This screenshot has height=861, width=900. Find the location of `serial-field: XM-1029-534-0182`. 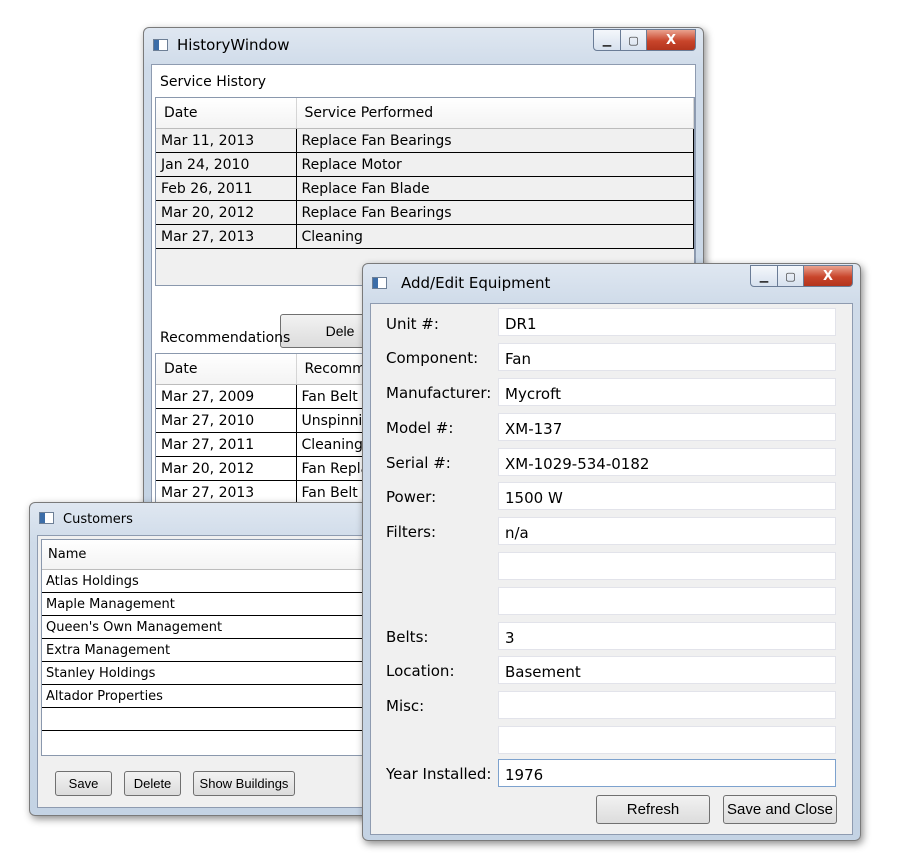

serial-field: XM-1029-534-0182 is located at coordinates (667, 462).